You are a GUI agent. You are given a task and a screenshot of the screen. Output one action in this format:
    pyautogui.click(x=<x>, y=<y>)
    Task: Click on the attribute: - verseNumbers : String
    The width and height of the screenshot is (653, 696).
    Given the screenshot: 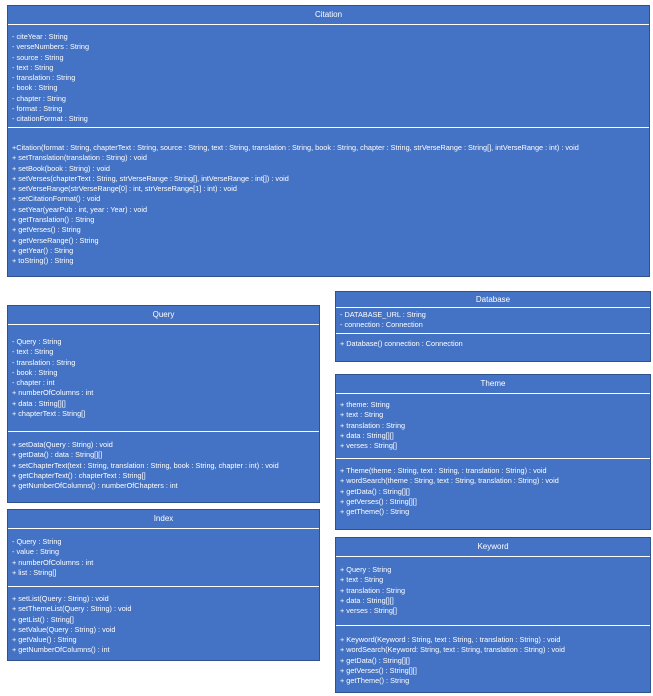 What is the action you would take?
    pyautogui.click(x=51, y=47)
    